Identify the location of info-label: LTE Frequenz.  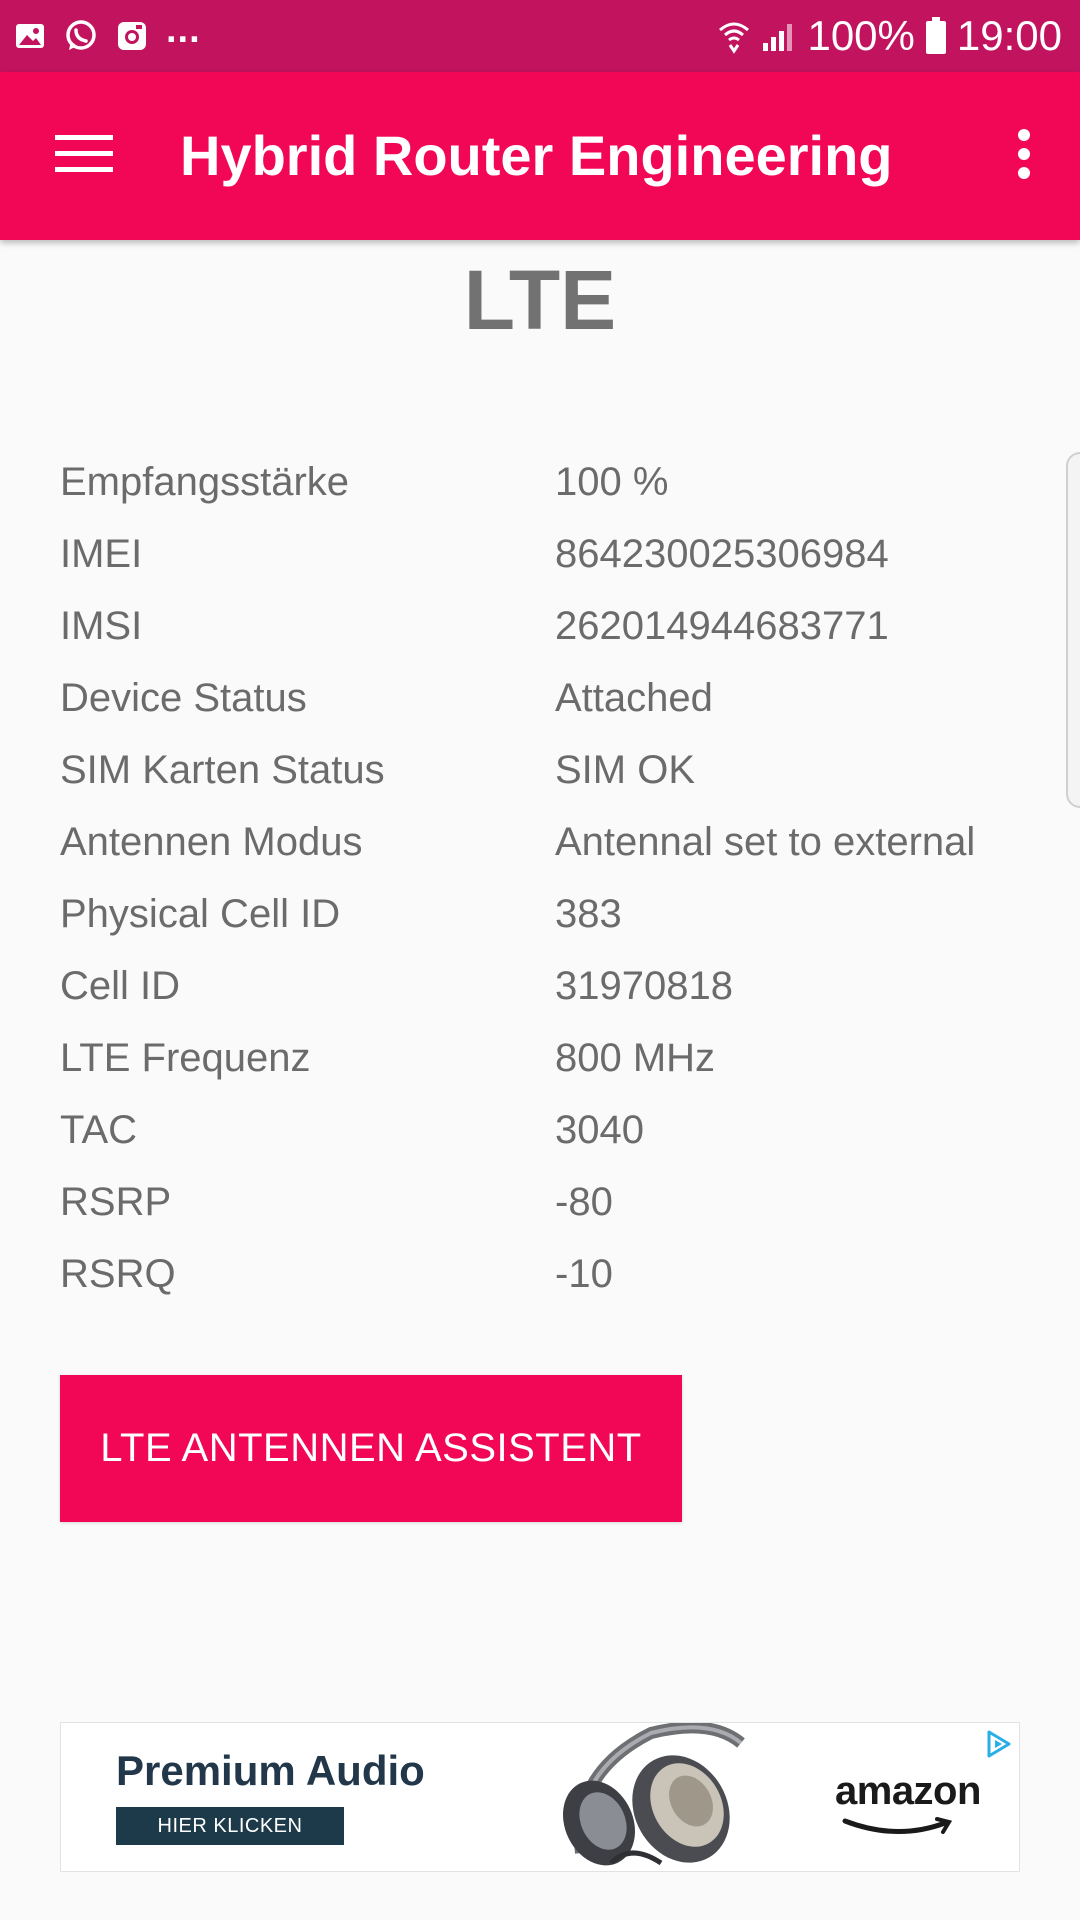
(185, 1057).